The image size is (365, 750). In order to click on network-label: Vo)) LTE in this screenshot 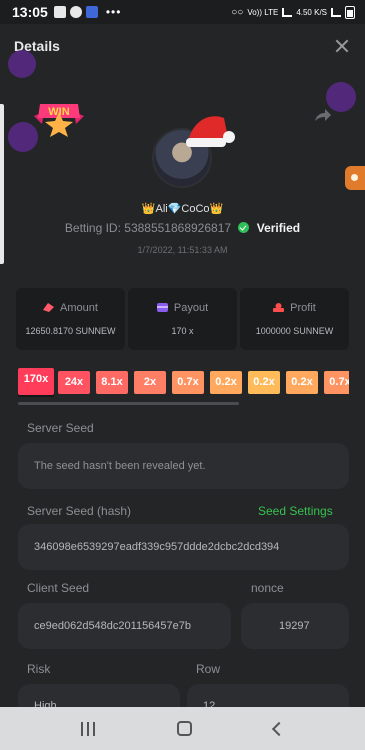, I will do `click(263, 12)`.